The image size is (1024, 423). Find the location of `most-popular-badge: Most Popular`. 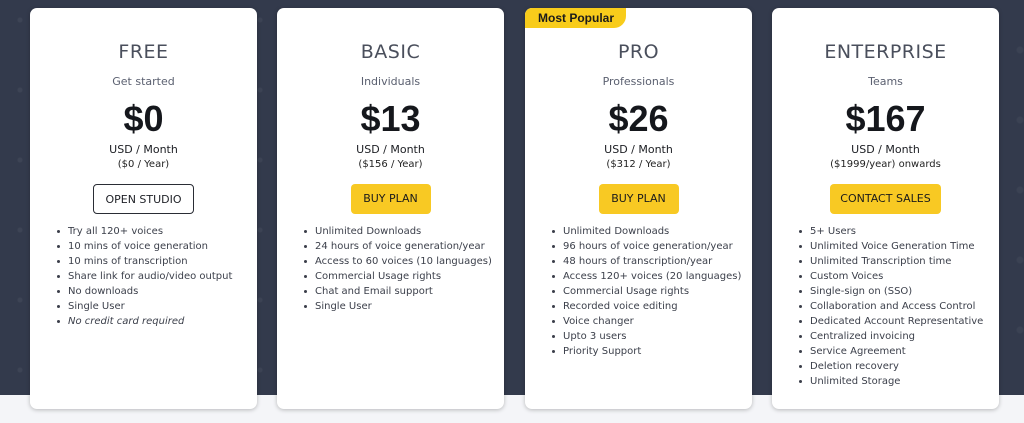

most-popular-badge: Most Popular is located at coordinates (576, 18).